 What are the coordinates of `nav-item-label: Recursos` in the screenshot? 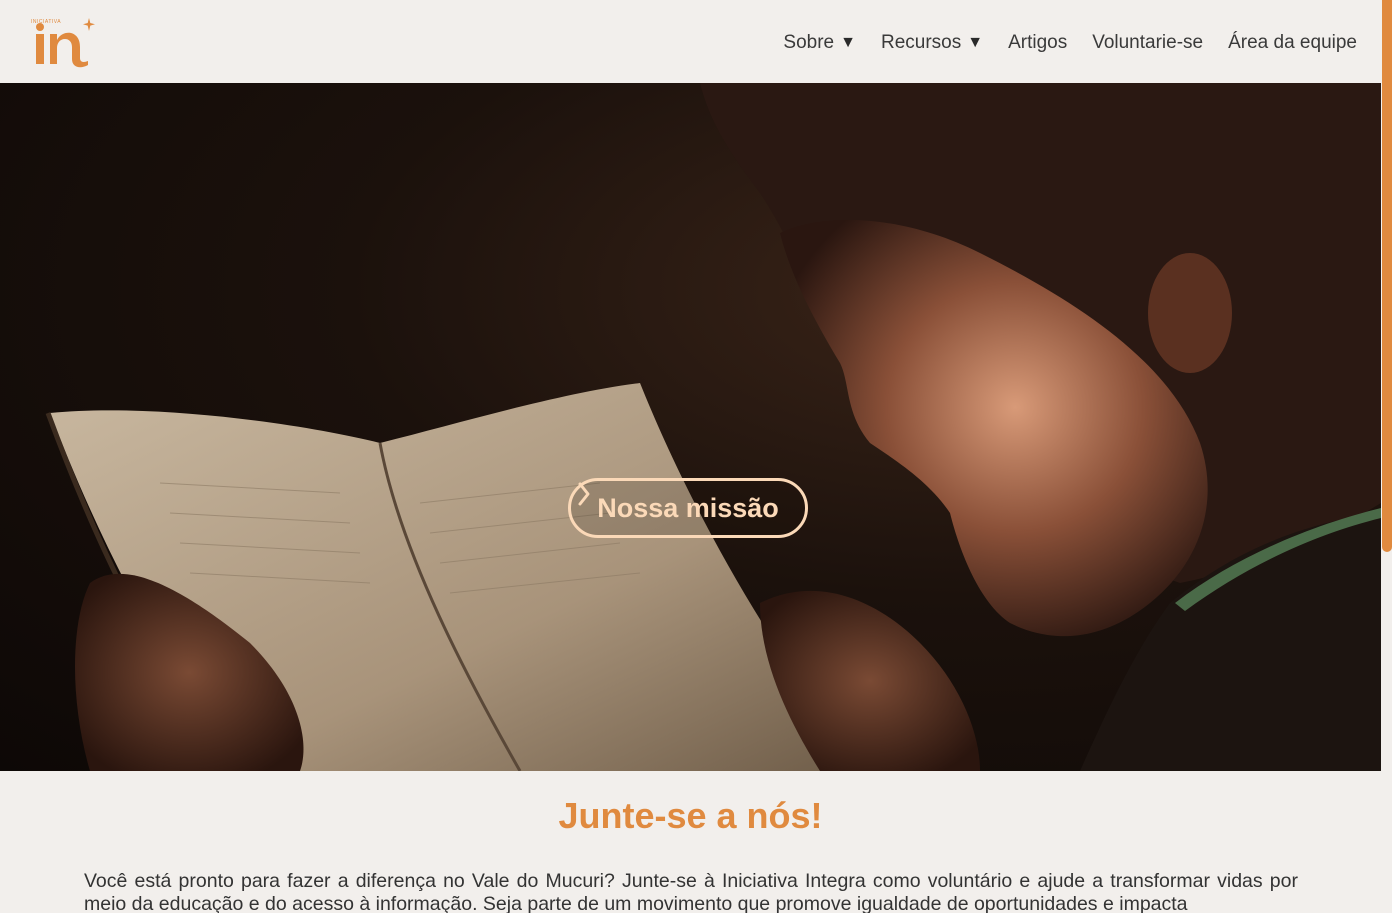 It's located at (921, 42).